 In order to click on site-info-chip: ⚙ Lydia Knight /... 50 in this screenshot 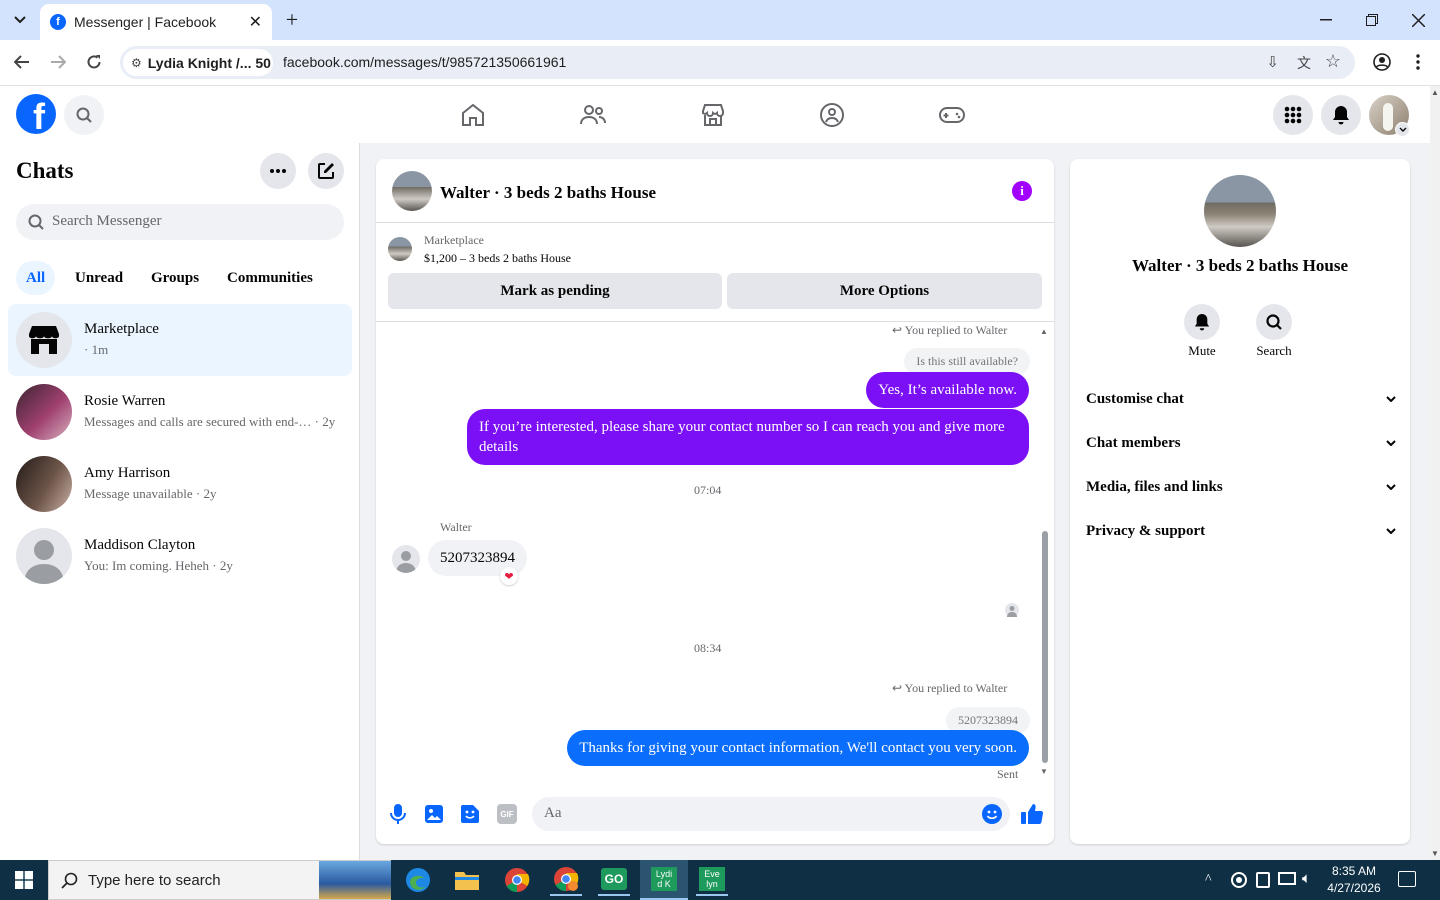, I will do `click(198, 62)`.